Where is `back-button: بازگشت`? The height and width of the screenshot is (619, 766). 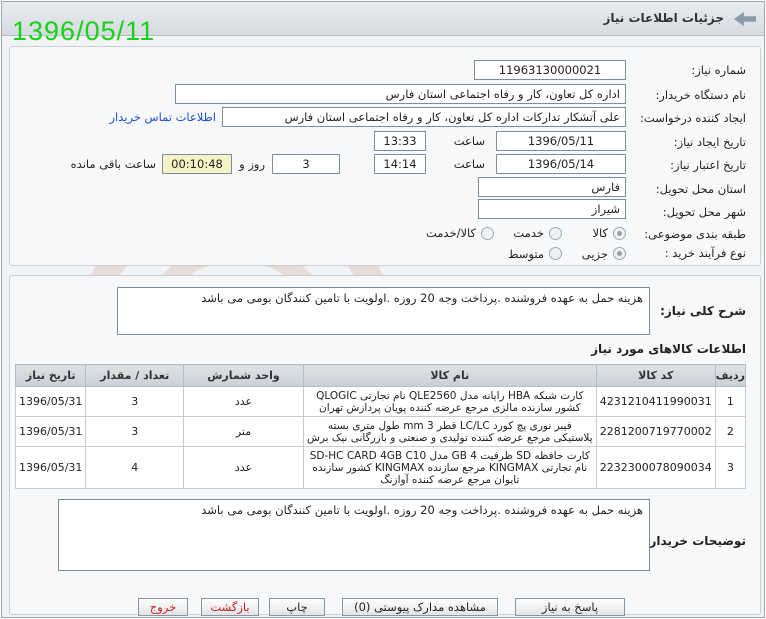 back-button: بازگشت is located at coordinates (230, 607).